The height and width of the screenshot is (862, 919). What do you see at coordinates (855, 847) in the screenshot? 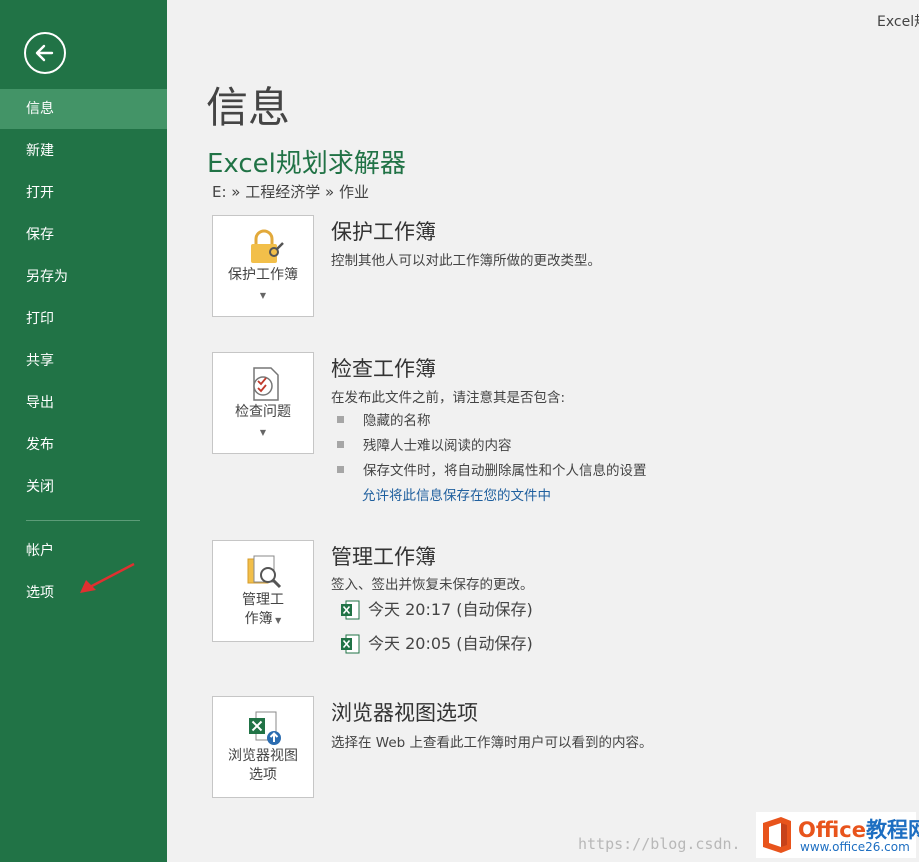
I see `logo-url: www.office26.com` at bounding box center [855, 847].